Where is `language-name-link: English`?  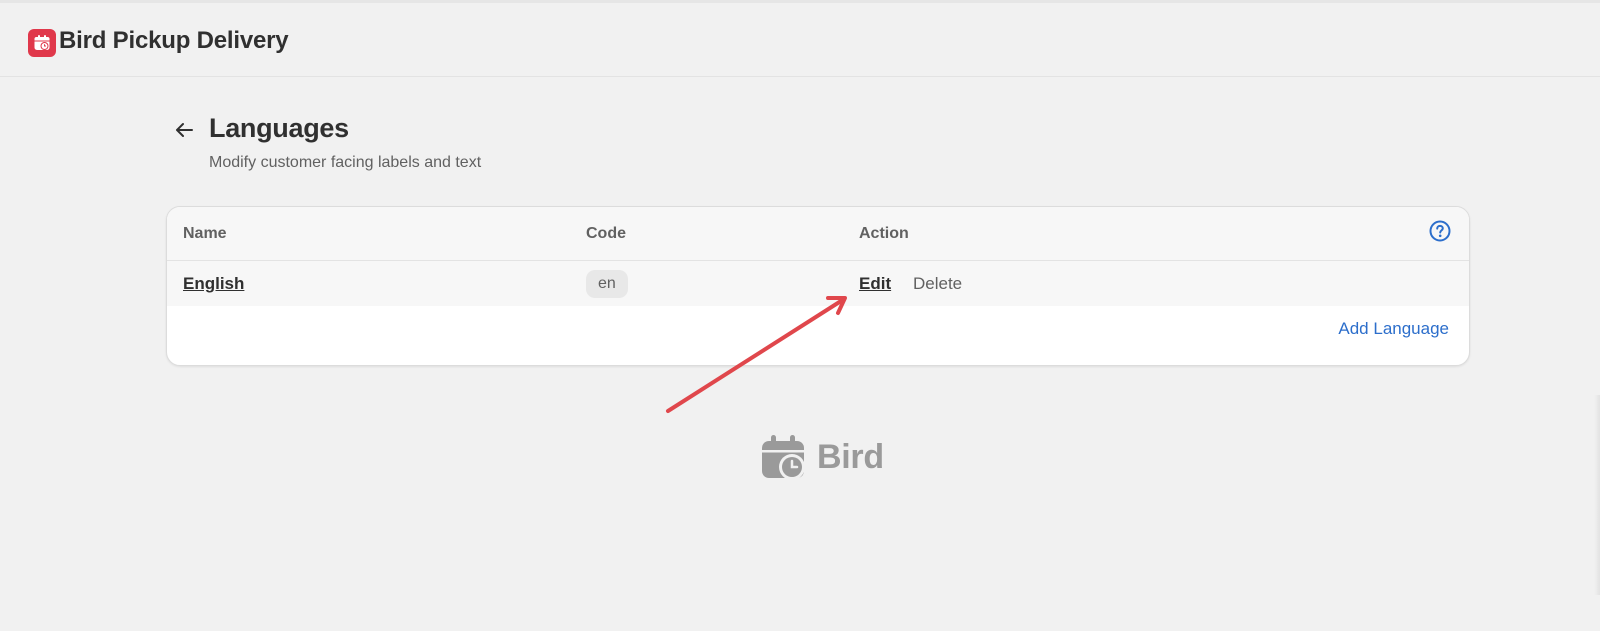 language-name-link: English is located at coordinates (213, 284).